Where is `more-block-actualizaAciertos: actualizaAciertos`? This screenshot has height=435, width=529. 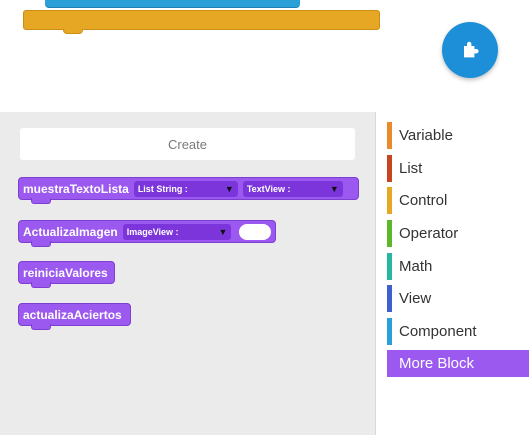
more-block-actualizaAciertos: actualizaAciertos is located at coordinates (74, 316).